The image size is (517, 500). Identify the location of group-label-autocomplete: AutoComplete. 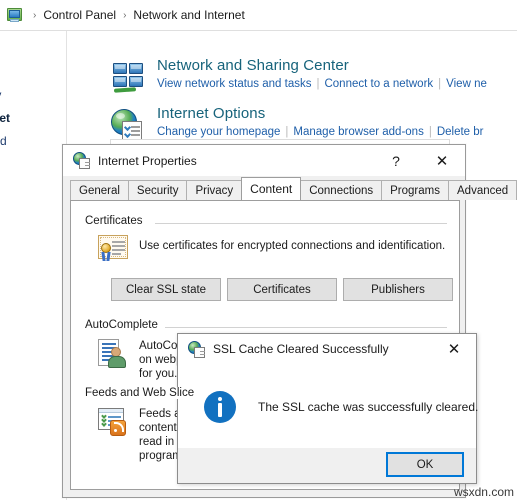
(124, 325).